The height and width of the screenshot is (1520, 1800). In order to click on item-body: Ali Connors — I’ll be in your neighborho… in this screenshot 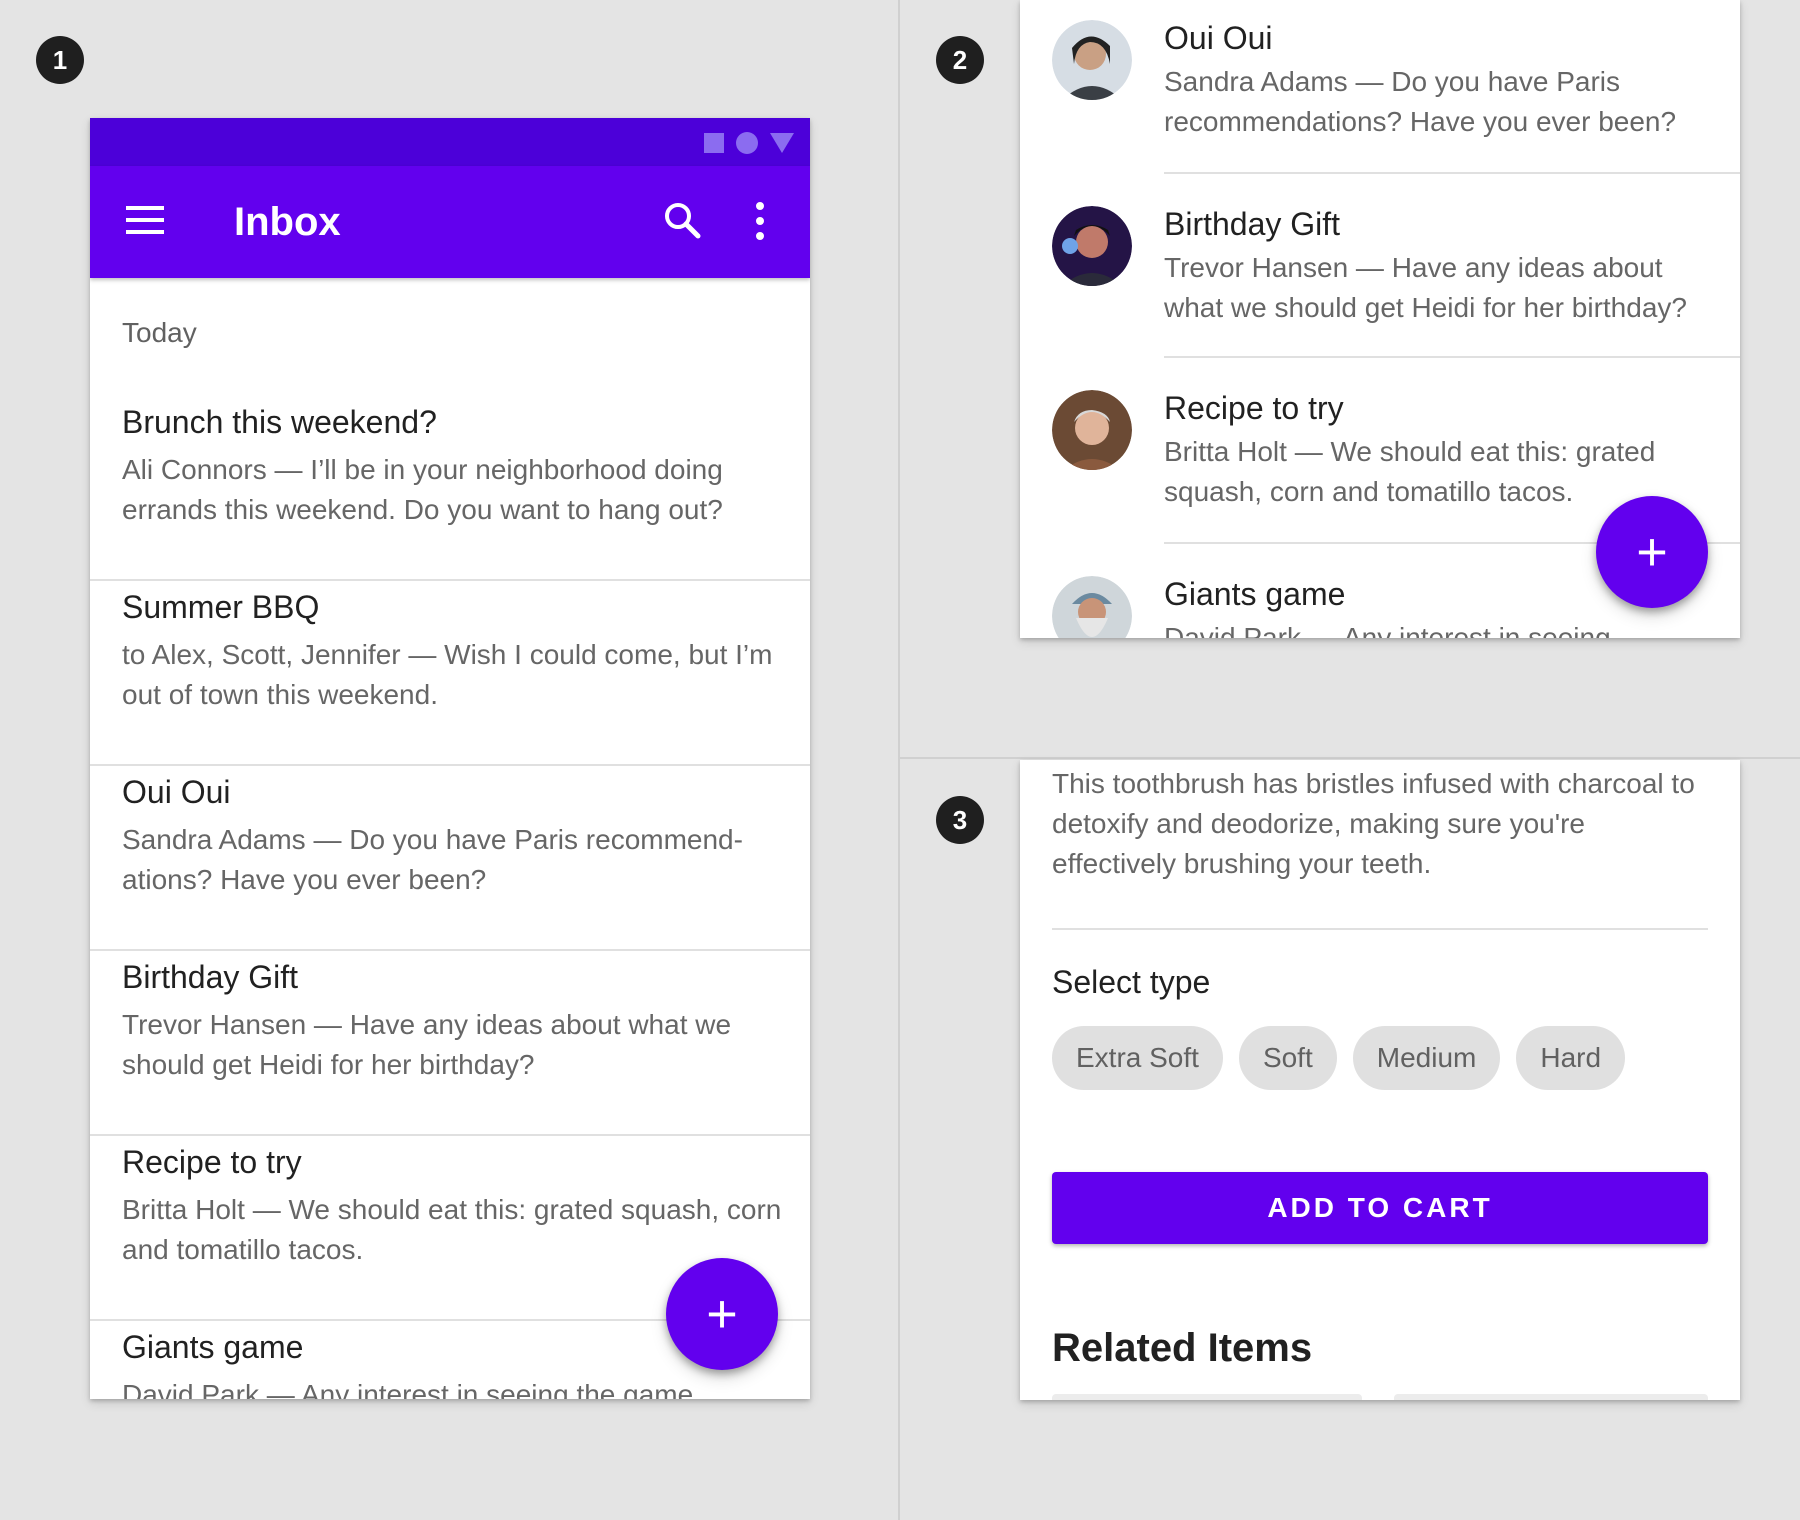, I will do `click(422, 489)`.